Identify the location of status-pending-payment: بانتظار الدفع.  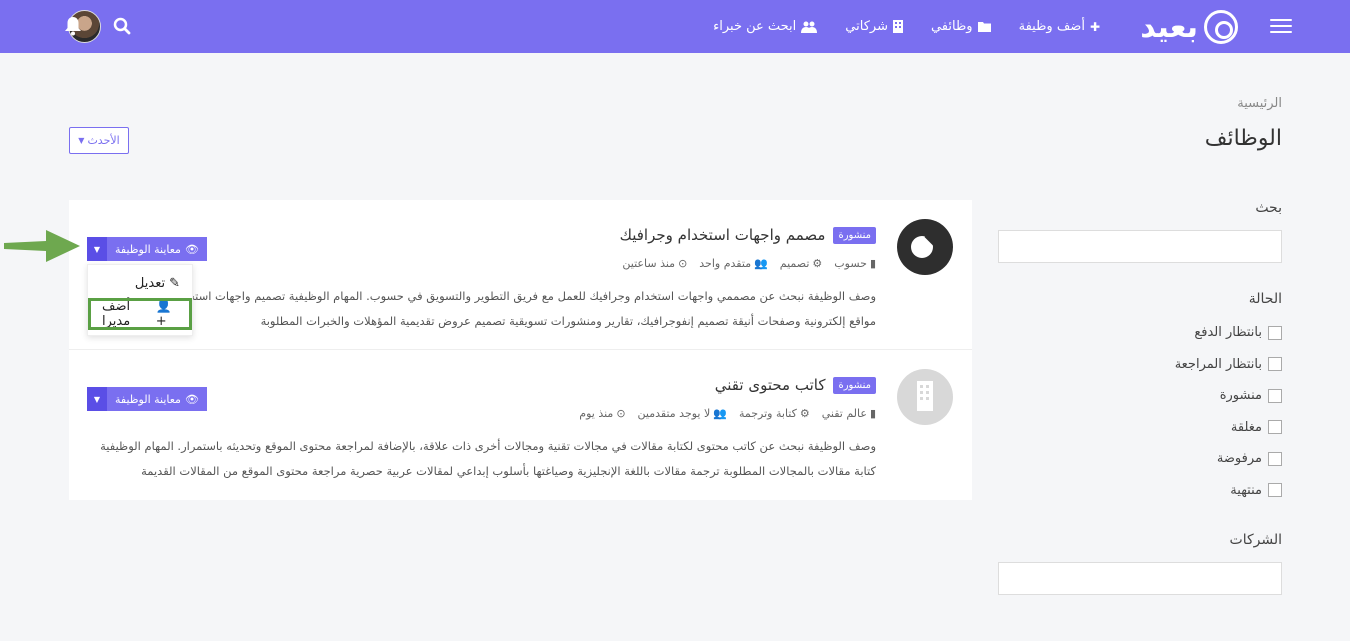
(1140, 333).